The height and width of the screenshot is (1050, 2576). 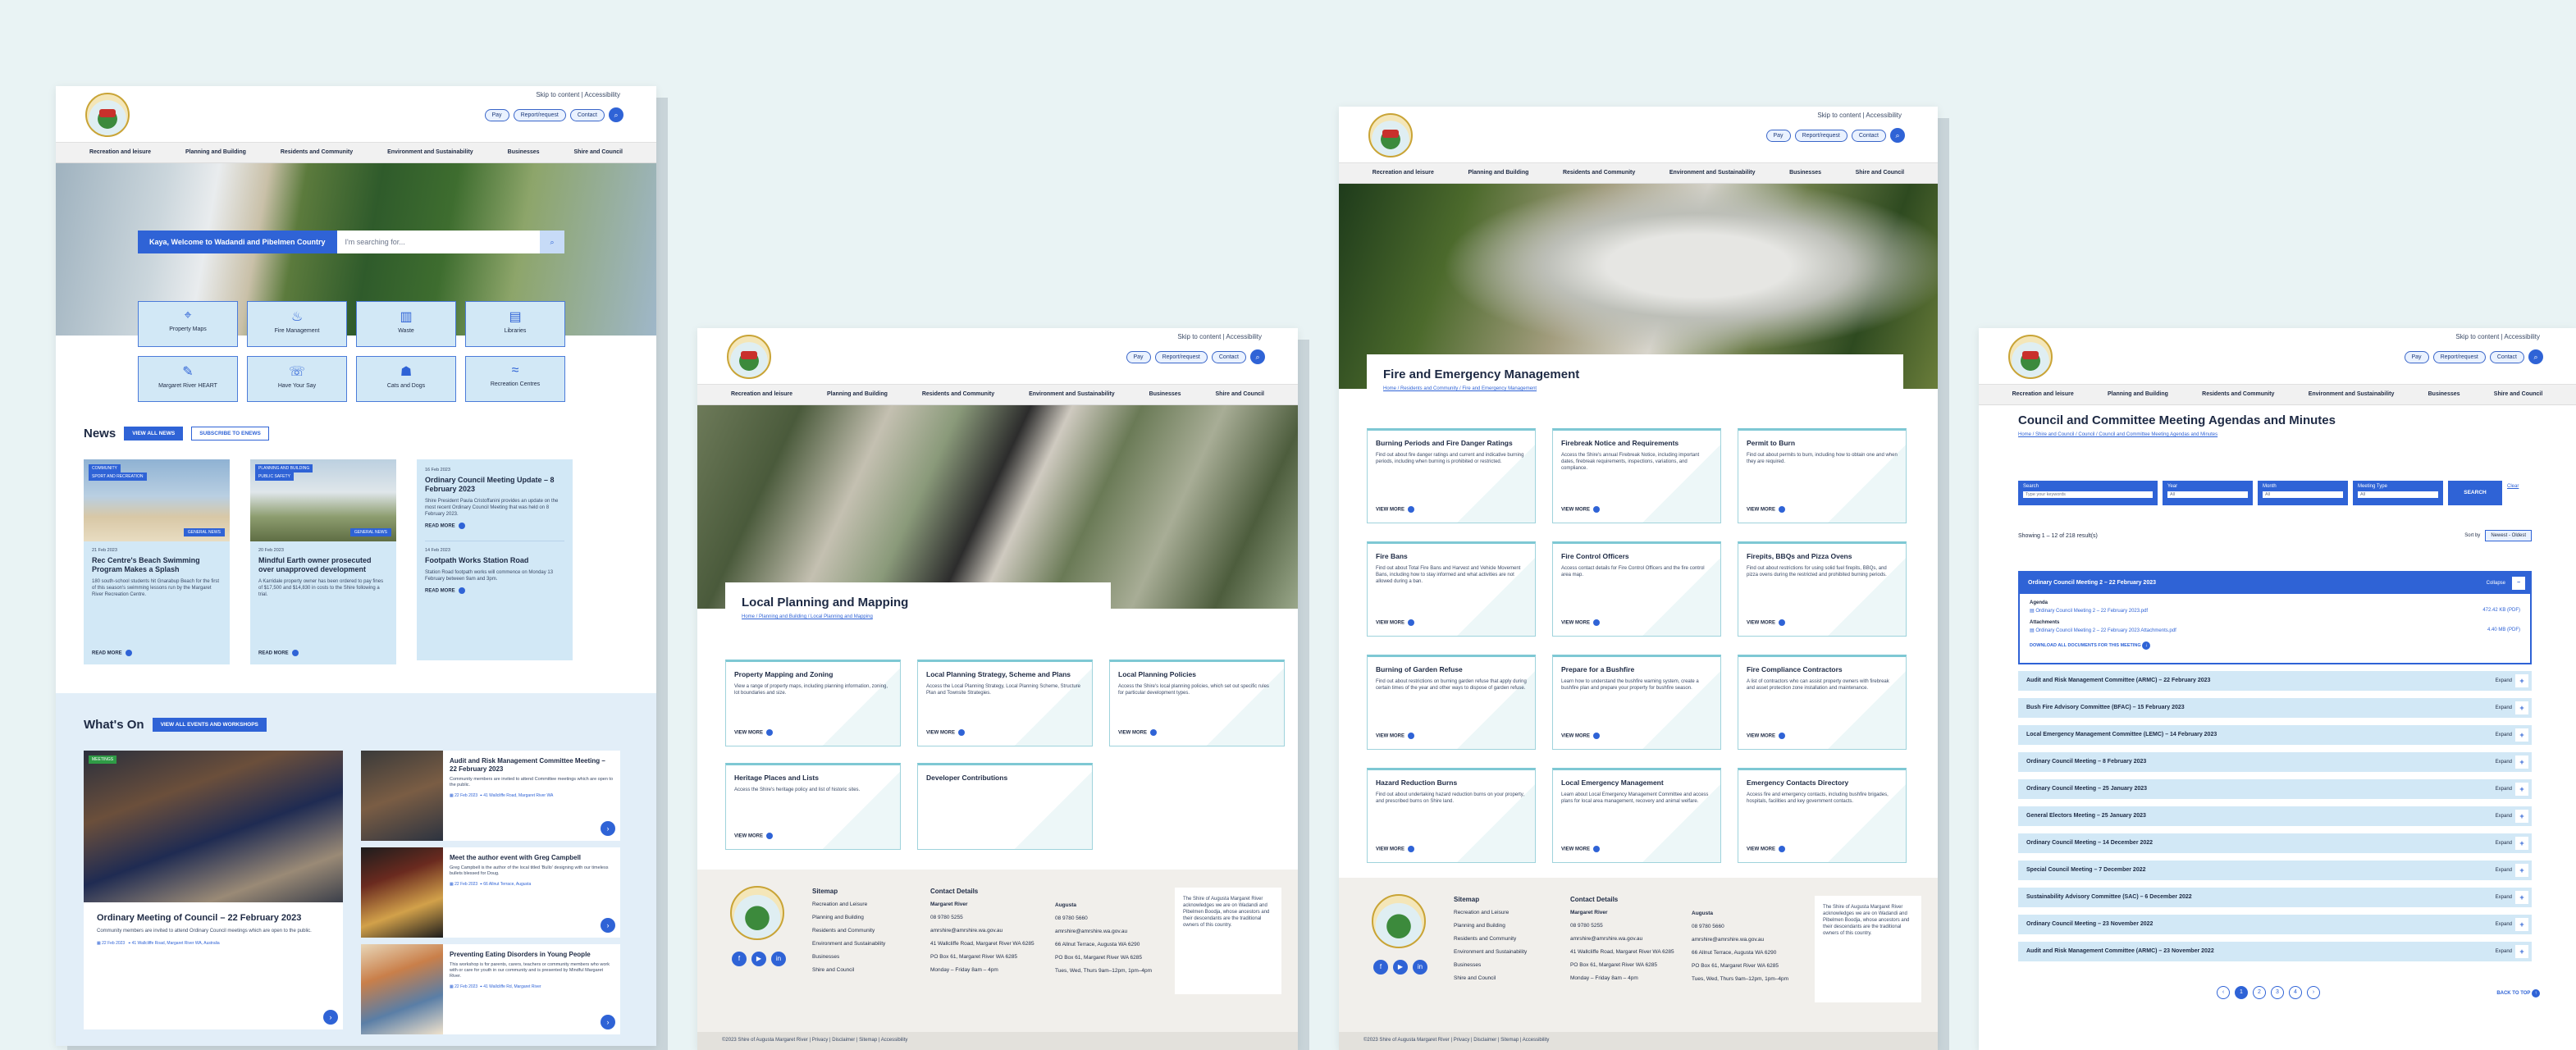 I want to click on month-select: Month All, so click(x=2303, y=493).